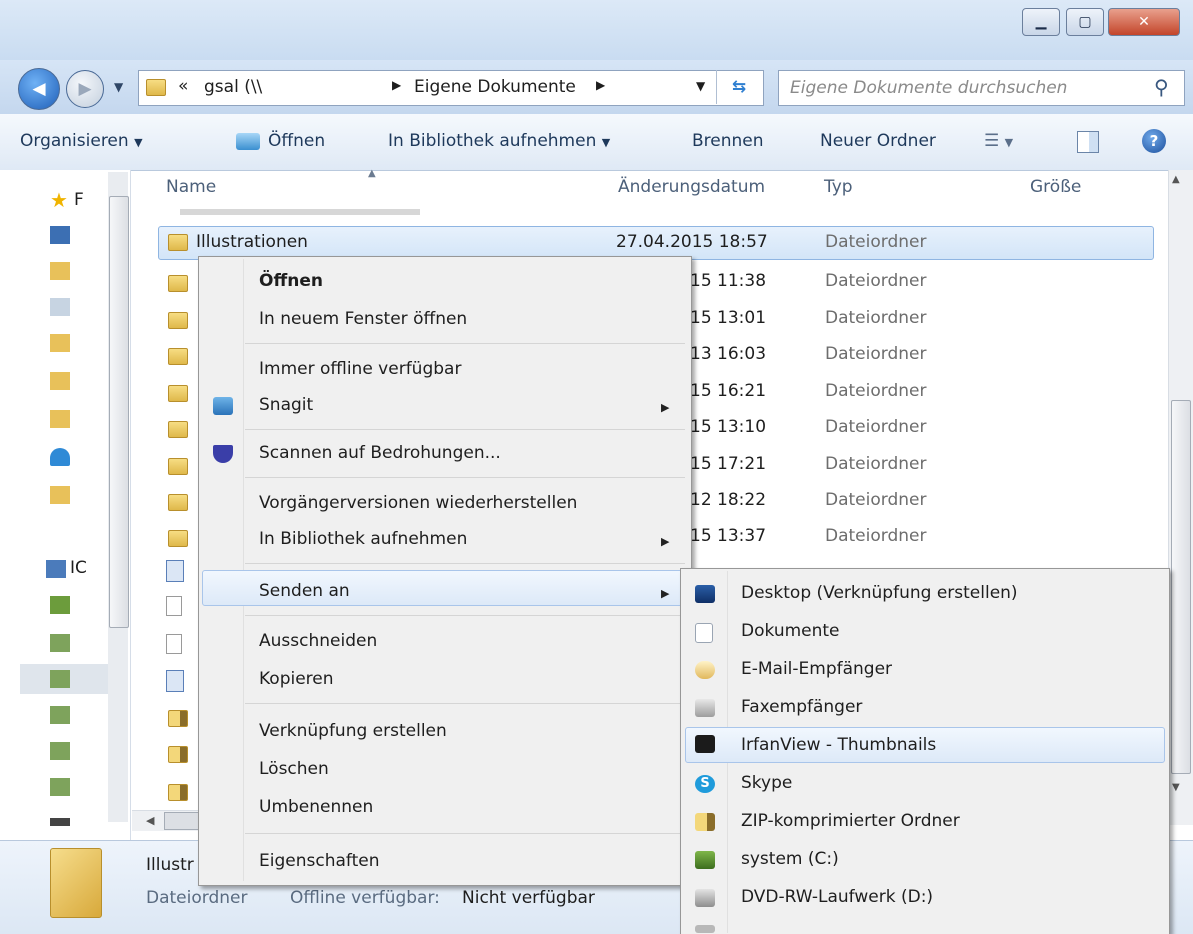  Describe the element at coordinates (318, 641) in the screenshot. I see `menu-item-cut: Ausschneiden` at that location.